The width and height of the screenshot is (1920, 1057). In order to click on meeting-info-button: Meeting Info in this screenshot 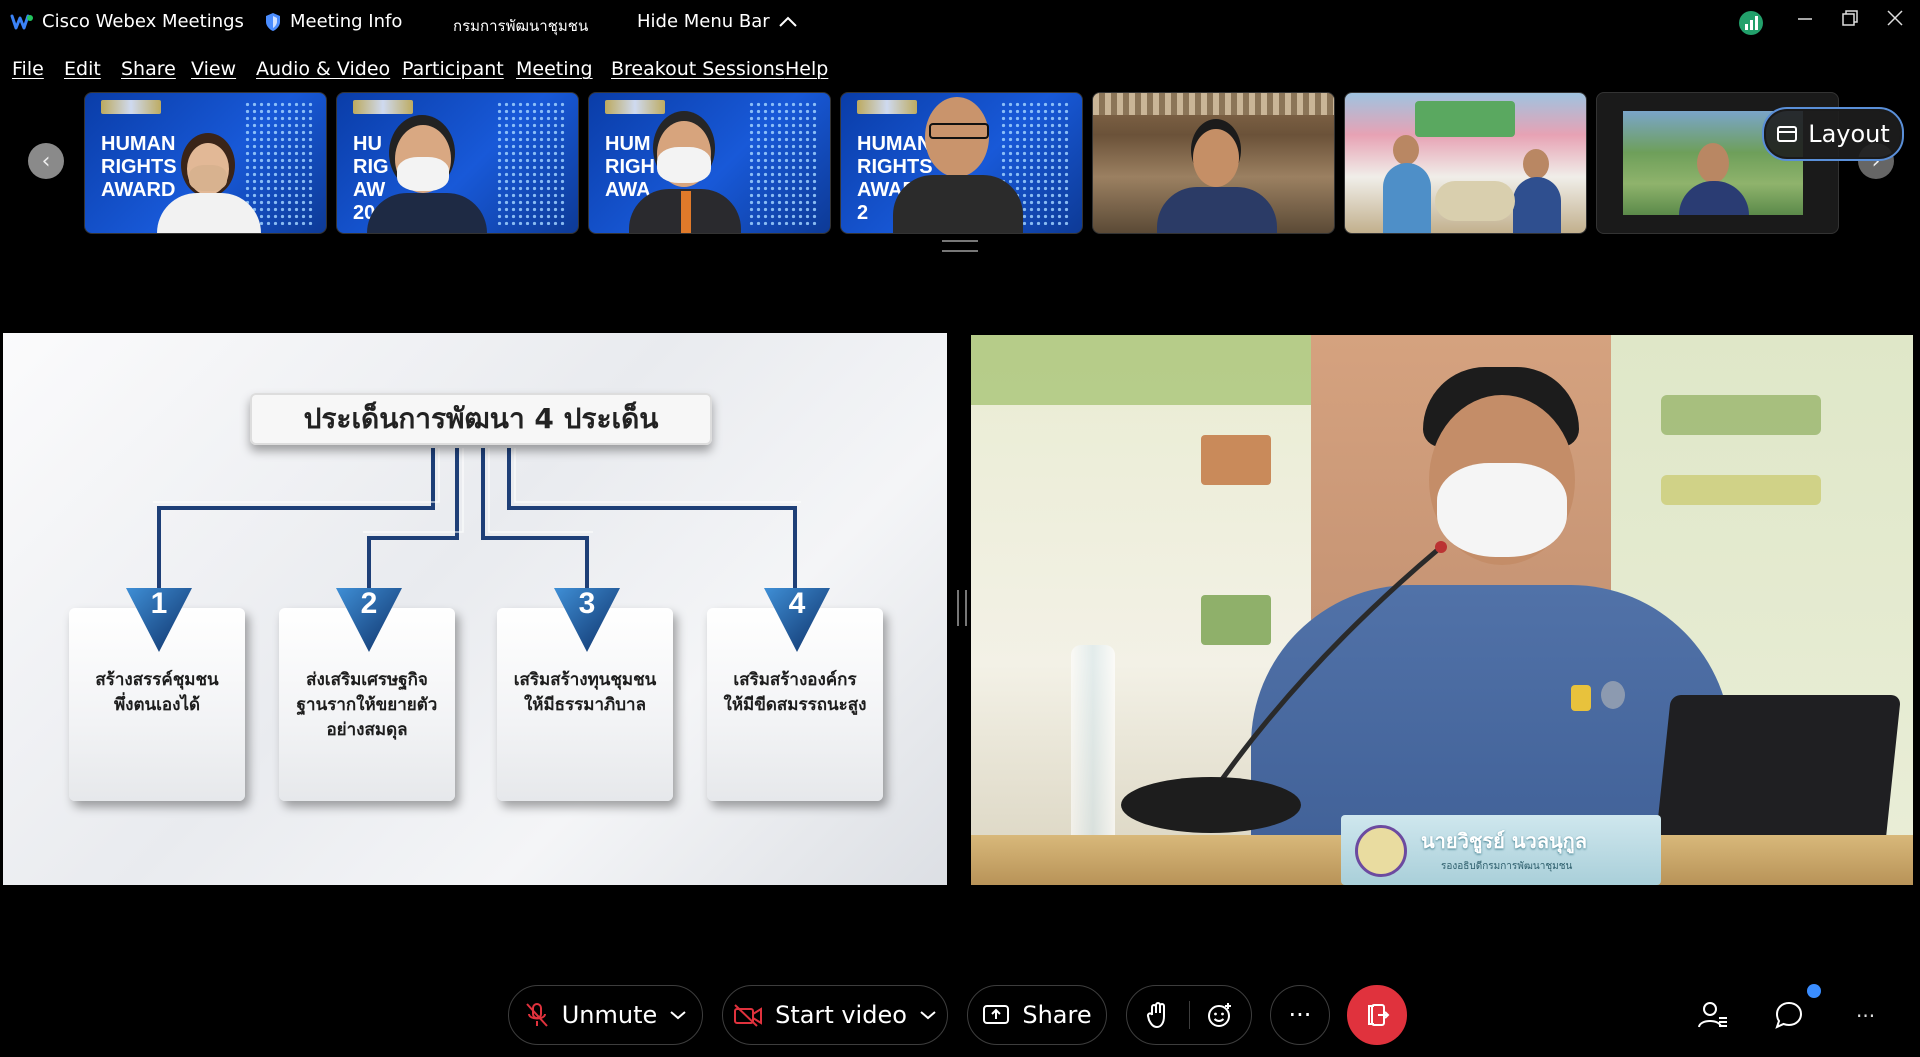, I will do `click(333, 21)`.